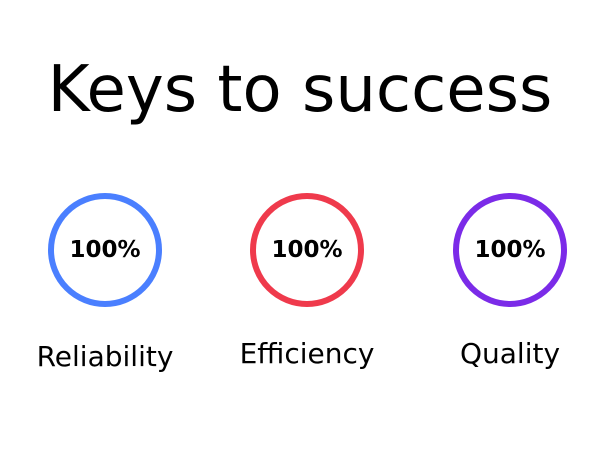 The image size is (600, 456). Describe the element at coordinates (510, 353) in the screenshot. I see `quality-label: Quality` at that location.